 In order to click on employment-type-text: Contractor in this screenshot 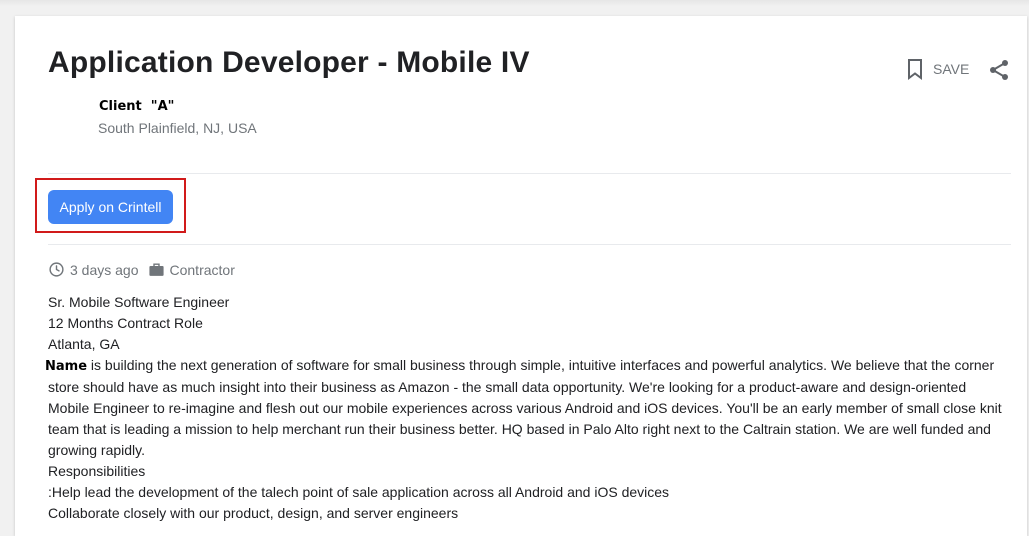, I will do `click(202, 269)`.